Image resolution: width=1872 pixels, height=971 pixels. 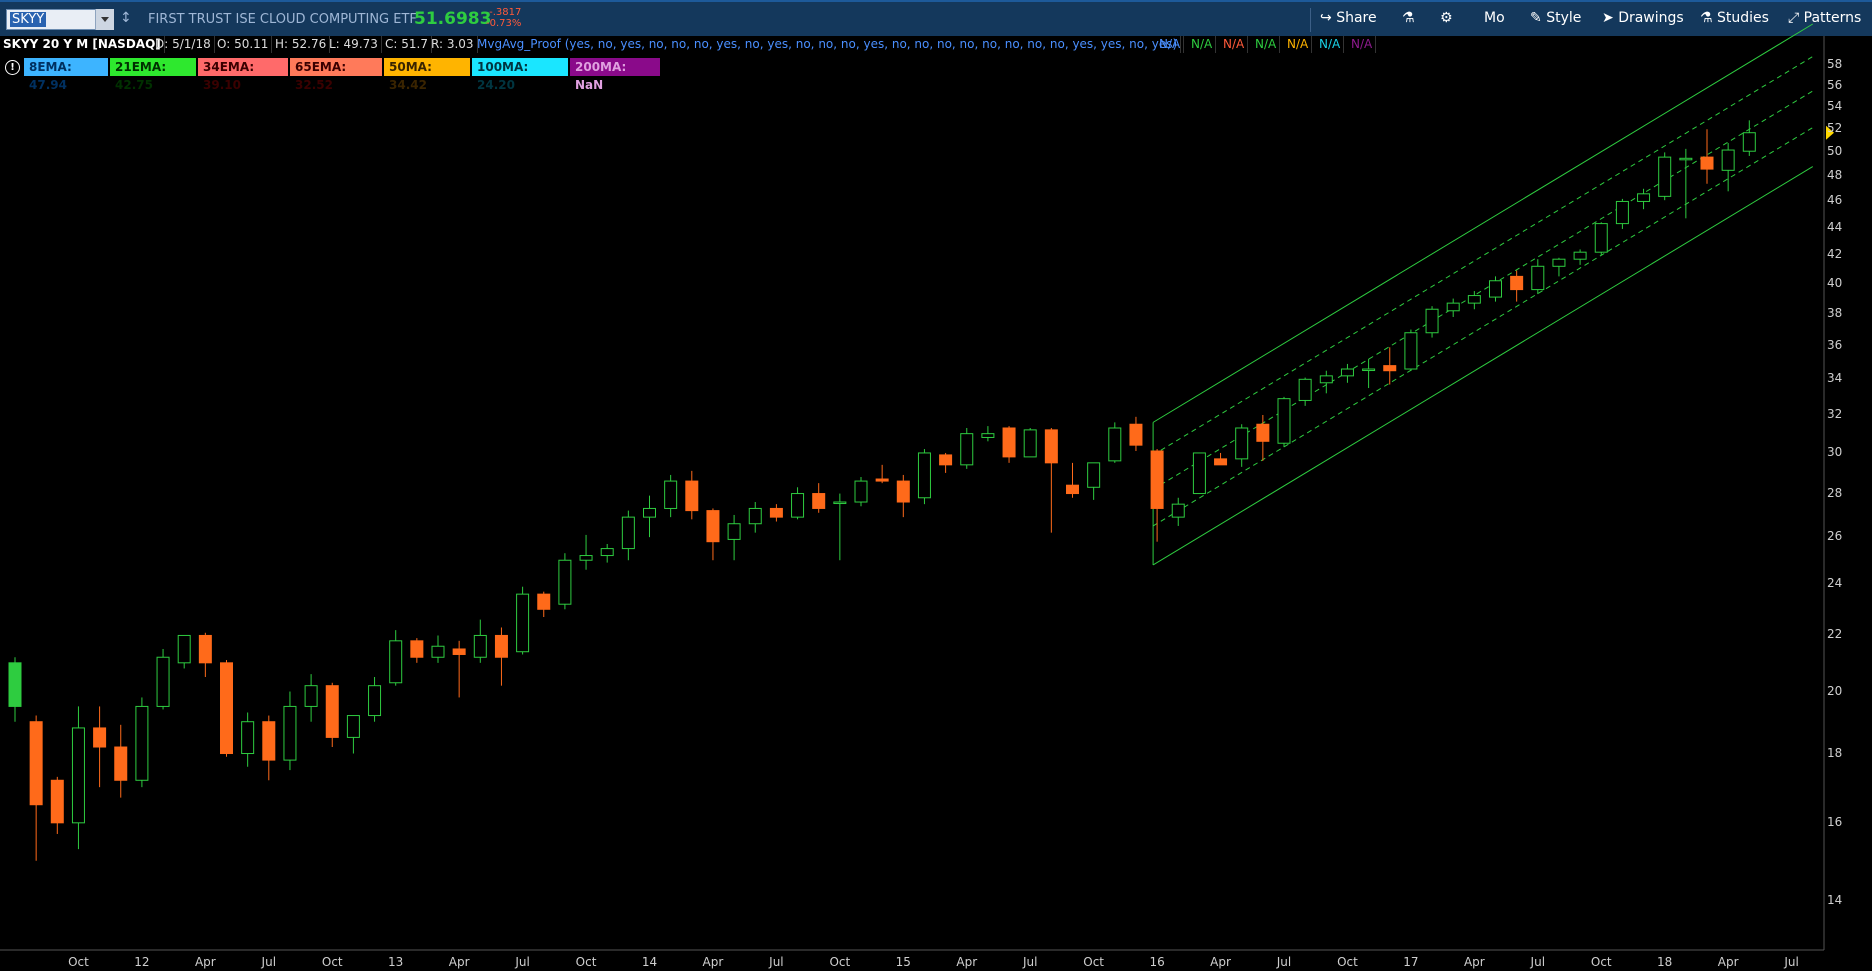 I want to click on price-tick-label: 42, so click(x=1835, y=253).